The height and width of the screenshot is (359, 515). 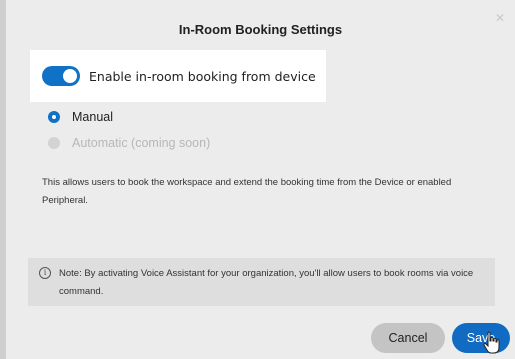 I want to click on enable-booking-toggle, so click(x=61, y=76).